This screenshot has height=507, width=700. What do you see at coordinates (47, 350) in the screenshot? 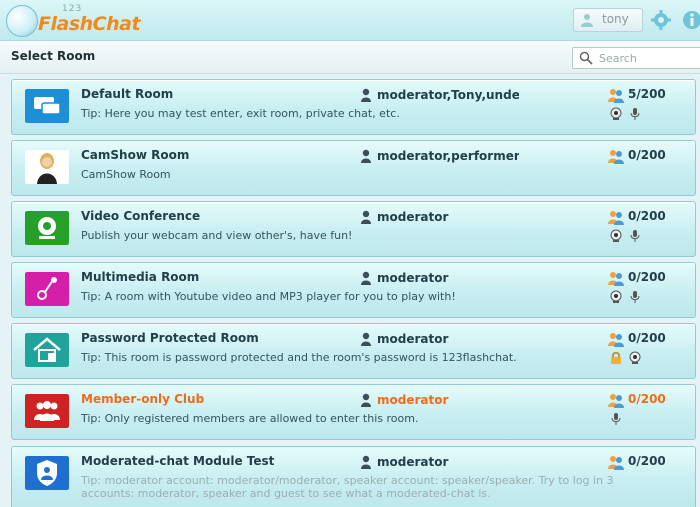
I see `house-lock-icon` at bounding box center [47, 350].